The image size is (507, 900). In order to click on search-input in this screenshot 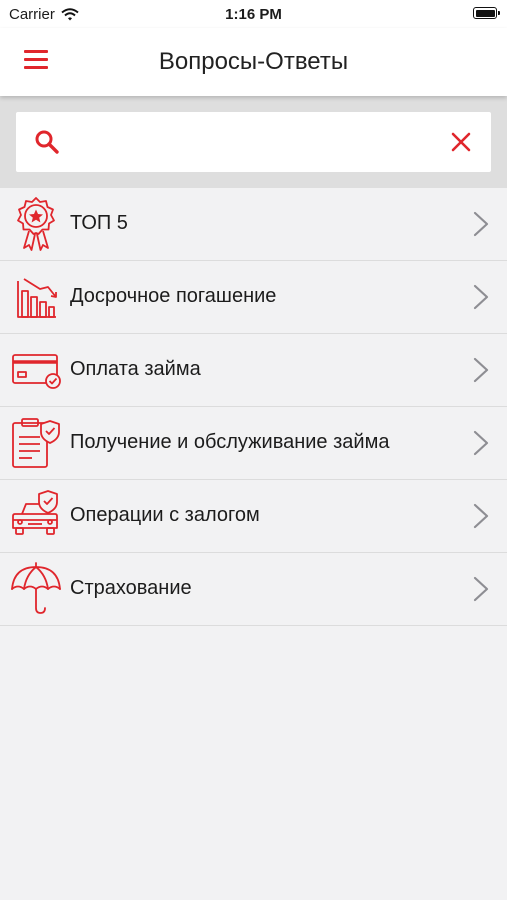, I will do `click(257, 143)`.